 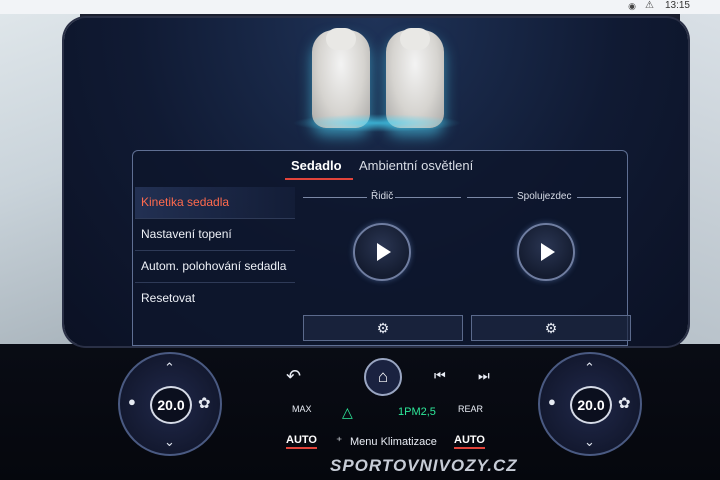 What do you see at coordinates (417, 412) in the screenshot?
I see `pm25-indicator: 1PM2,5` at bounding box center [417, 412].